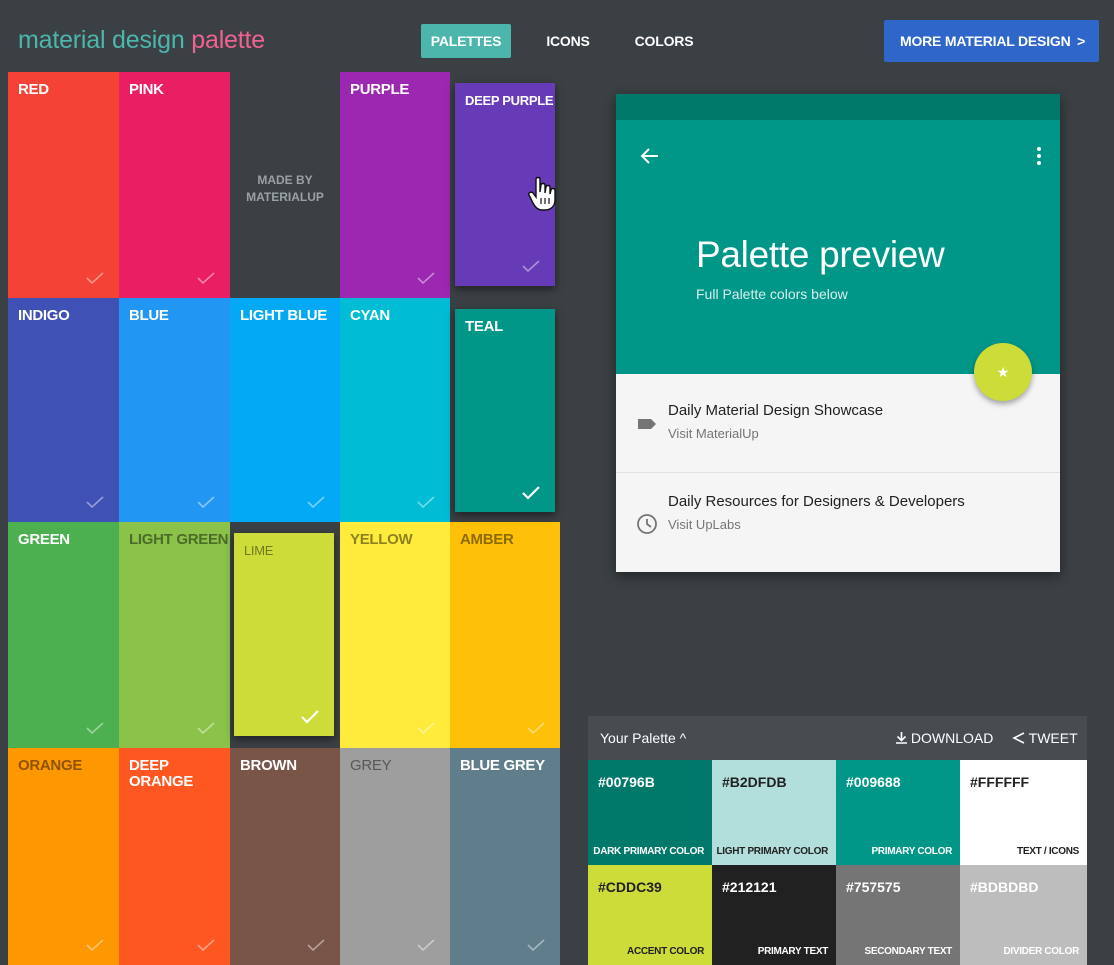 This screenshot has width=1114, height=965. Describe the element at coordinates (285, 856) in the screenshot. I see `tile-brown: BROWN` at that location.